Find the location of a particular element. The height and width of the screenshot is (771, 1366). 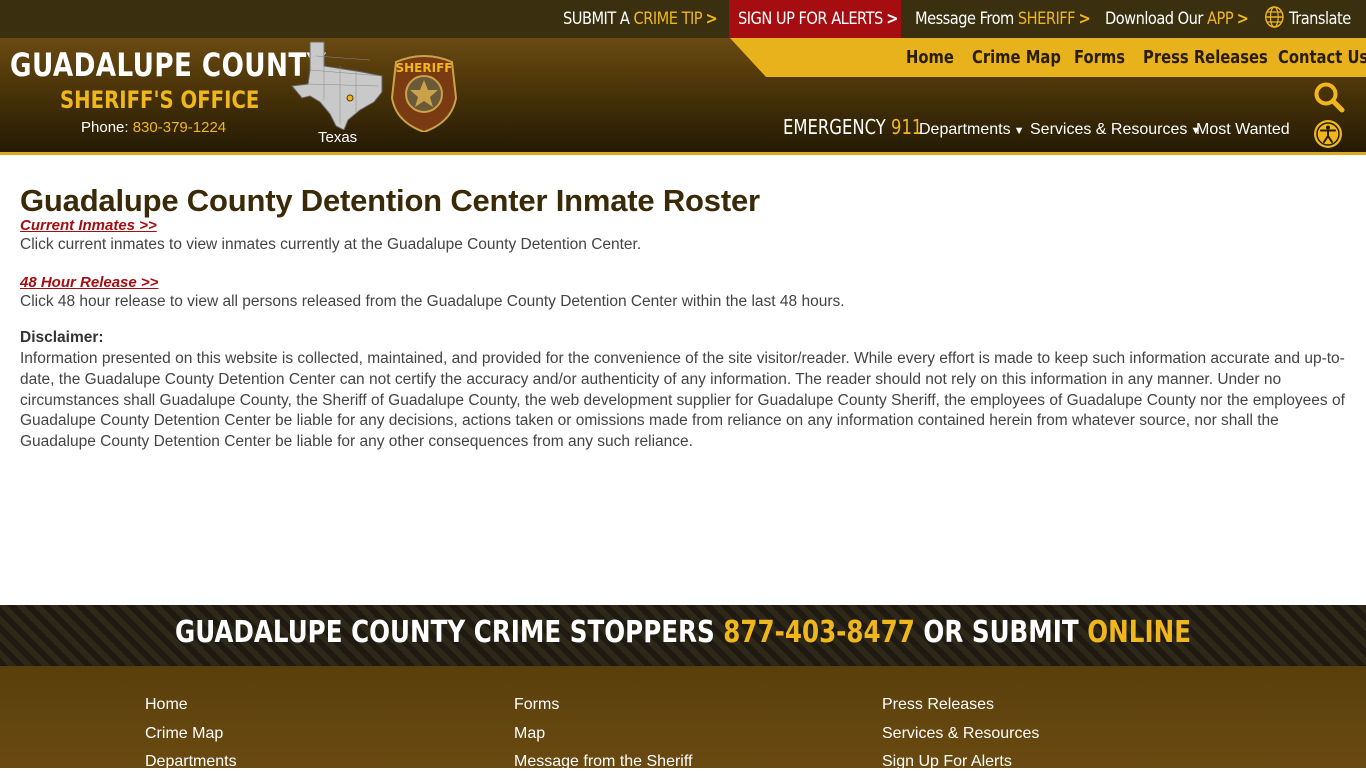

download-app-link: Download Our APP > is located at coordinates (1177, 19).